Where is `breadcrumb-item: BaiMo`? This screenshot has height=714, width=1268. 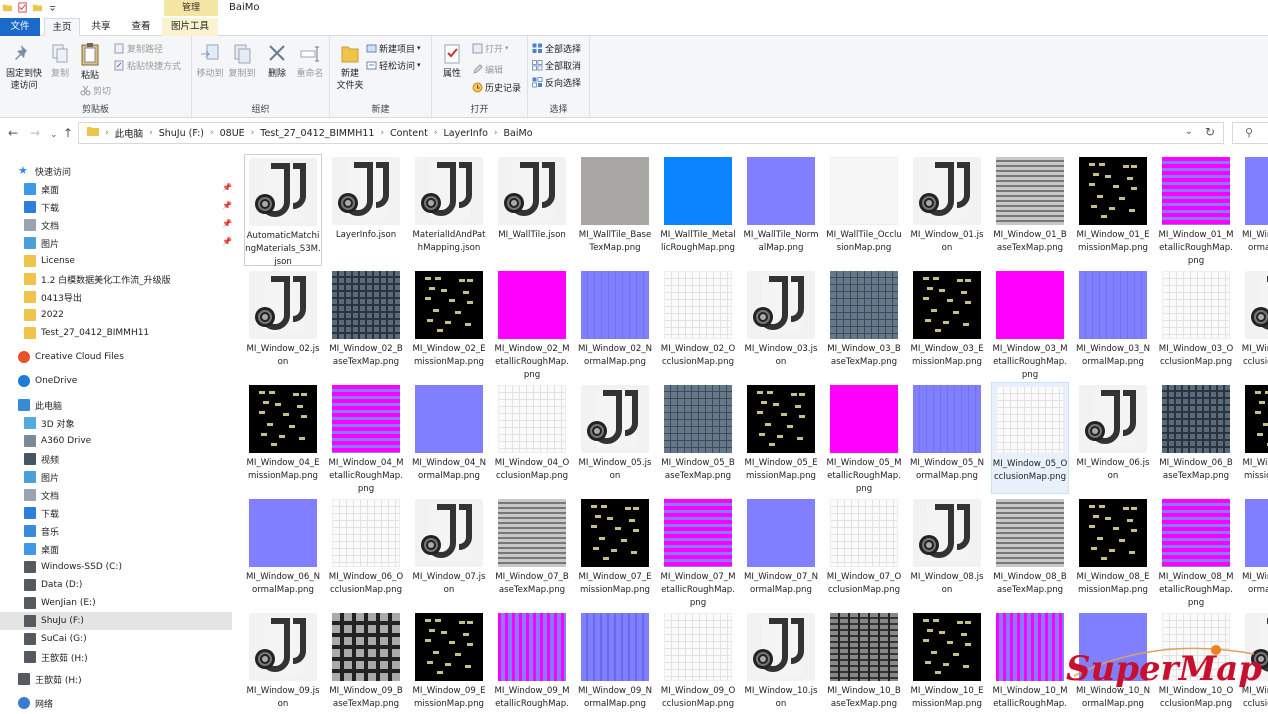
breadcrumb-item: BaiMo is located at coordinates (518, 133).